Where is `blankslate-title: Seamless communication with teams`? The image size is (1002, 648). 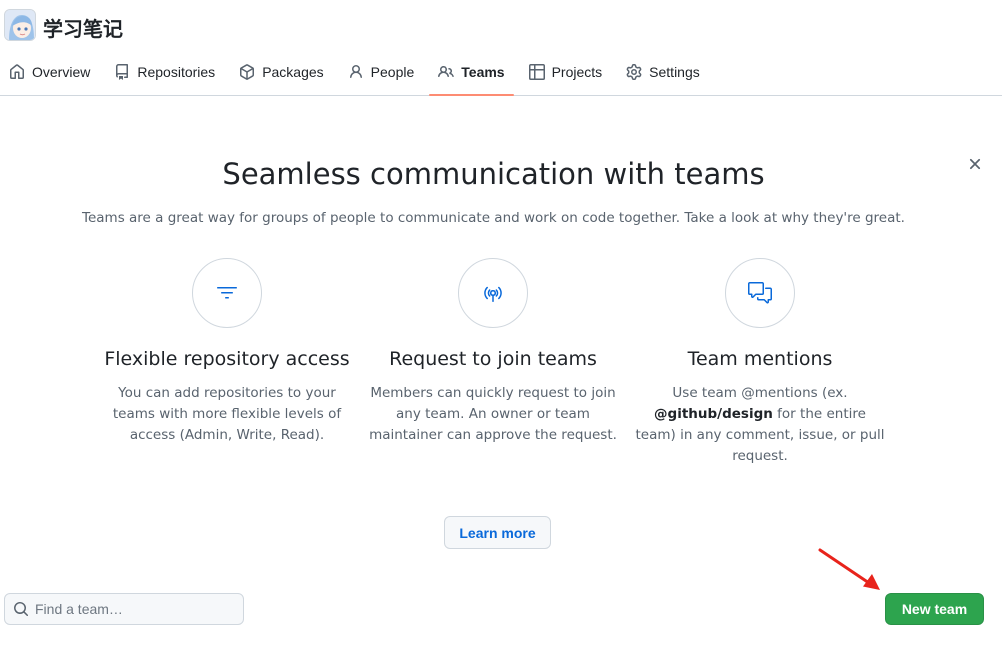 blankslate-title: Seamless communication with teams is located at coordinates (493, 174).